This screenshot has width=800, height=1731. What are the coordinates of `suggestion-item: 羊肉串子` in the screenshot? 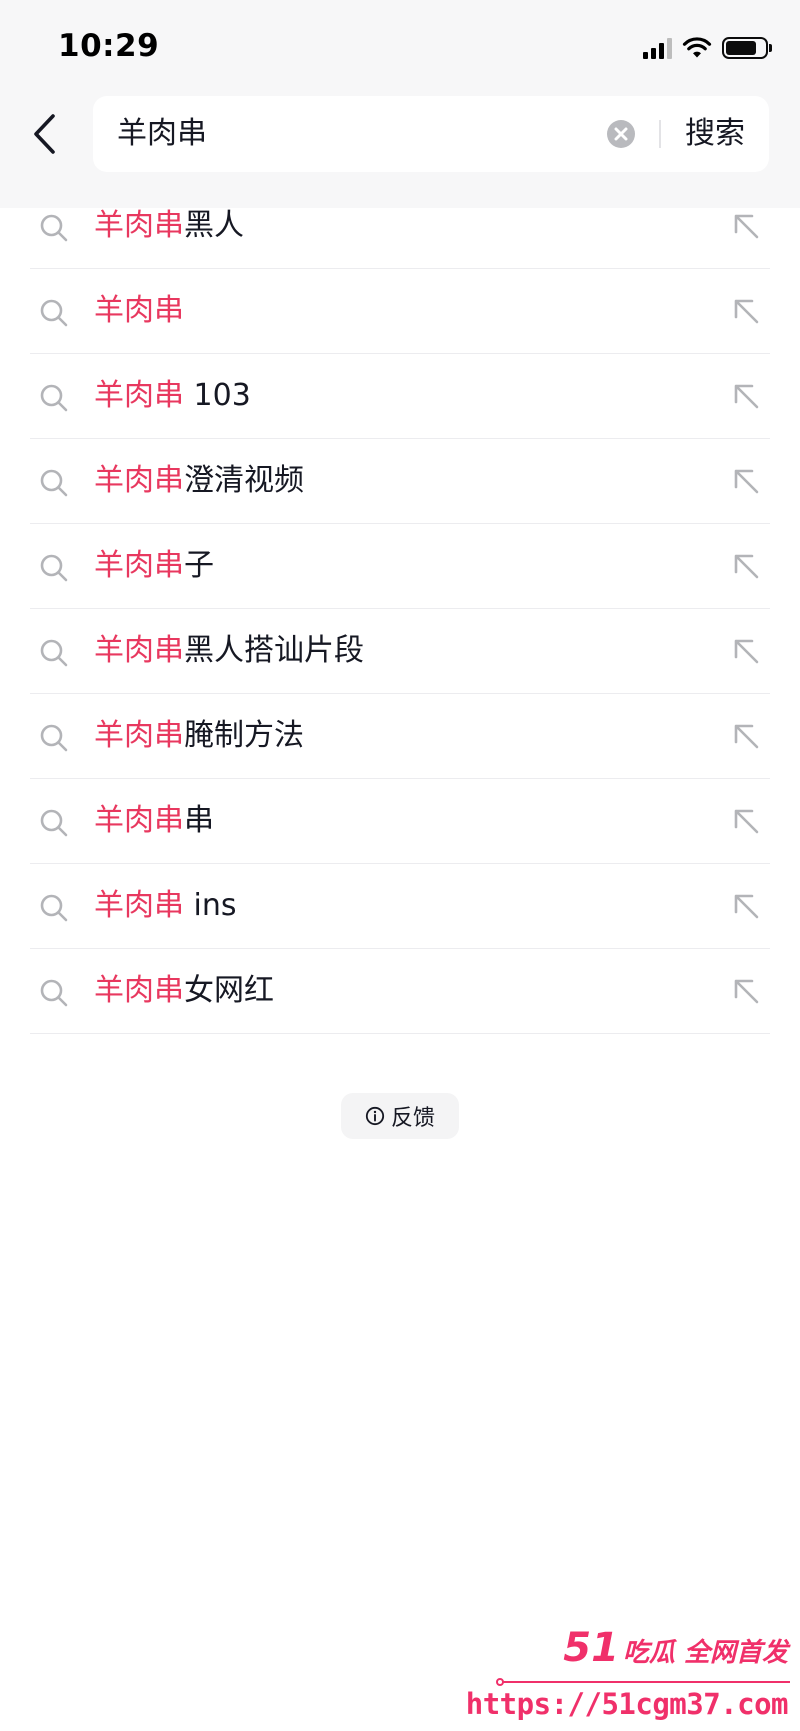 It's located at (400, 566).